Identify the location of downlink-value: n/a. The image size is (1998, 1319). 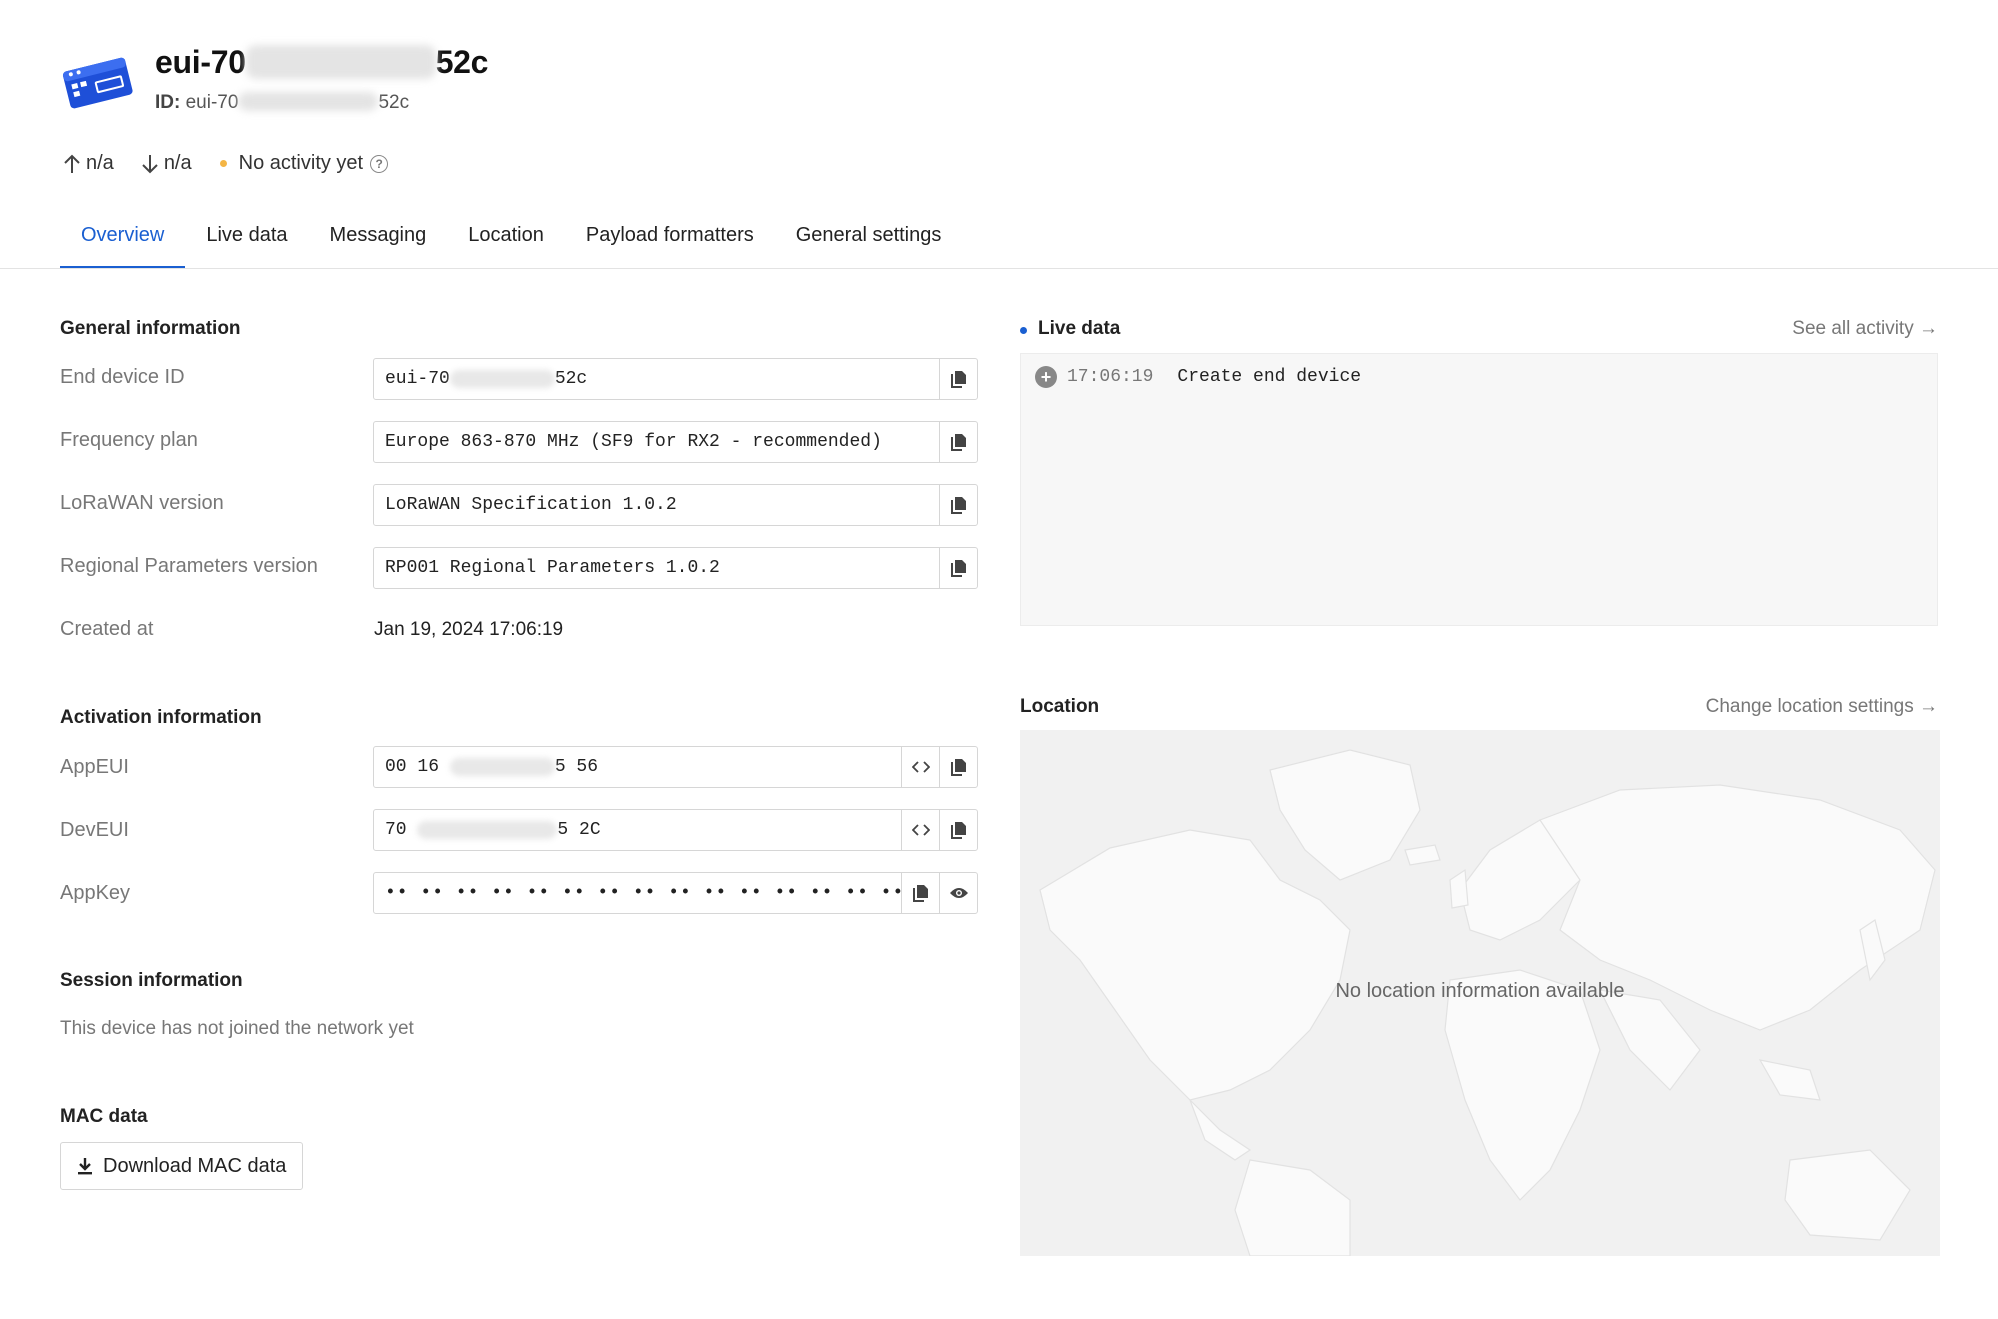
(177, 163).